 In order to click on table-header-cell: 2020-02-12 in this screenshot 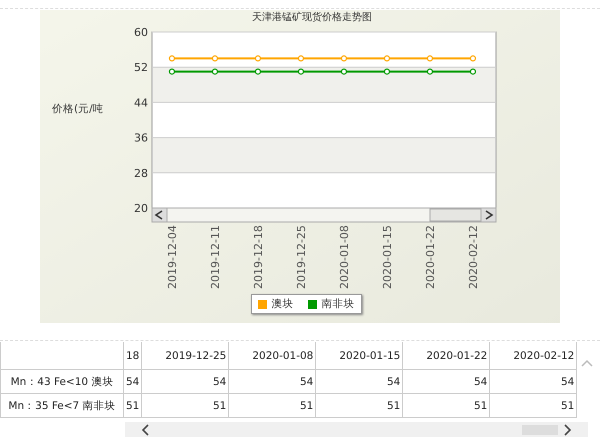, I will do `click(533, 356)`.